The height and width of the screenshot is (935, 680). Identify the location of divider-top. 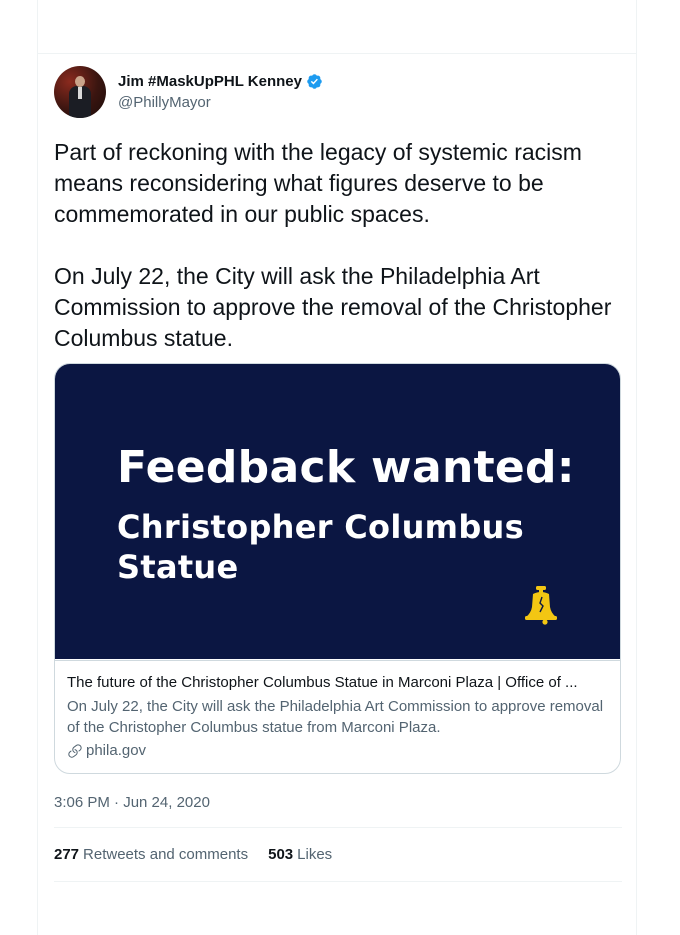
(338, 827).